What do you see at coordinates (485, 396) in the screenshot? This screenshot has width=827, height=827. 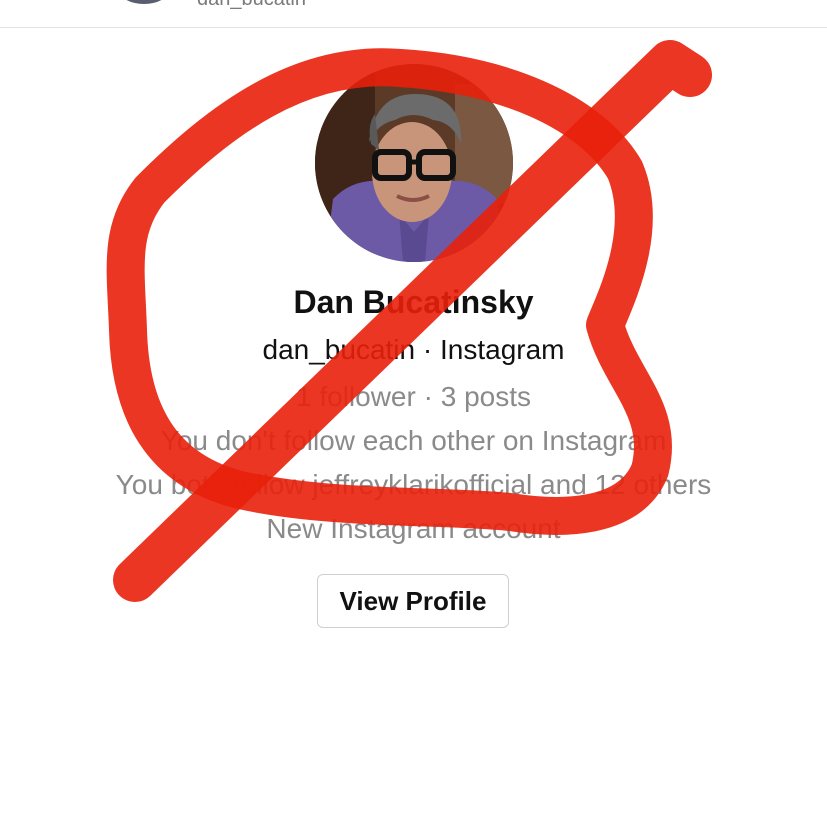 I see `post-count: 3 posts` at bounding box center [485, 396].